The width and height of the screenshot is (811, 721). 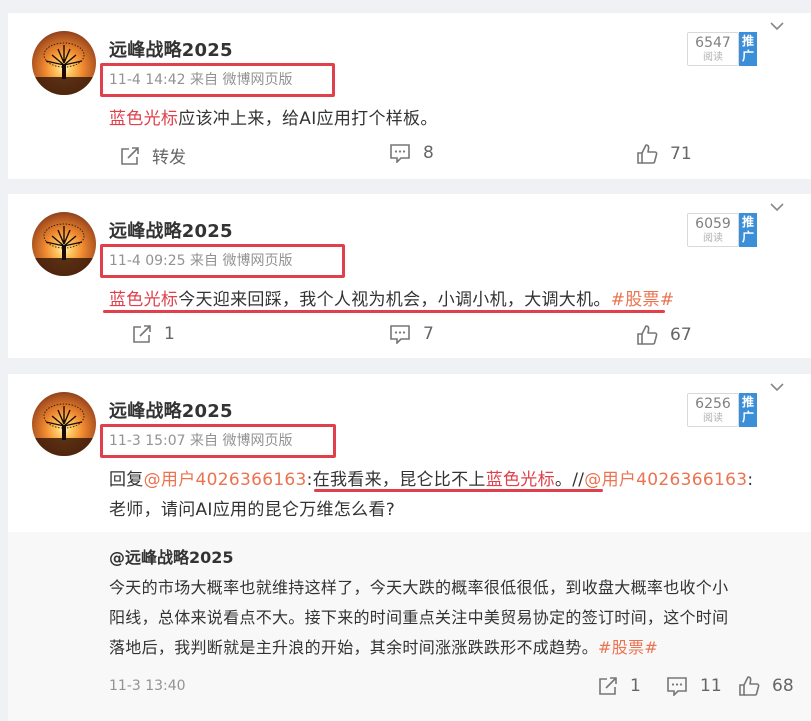 What do you see at coordinates (750, 480) in the screenshot?
I see `reply-colon: :` at bounding box center [750, 480].